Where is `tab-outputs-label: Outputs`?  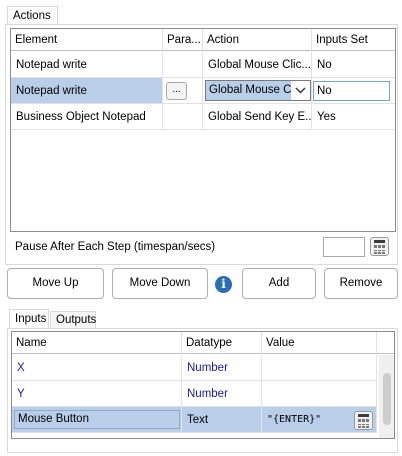 tab-outputs-label: Outputs is located at coordinates (76, 320).